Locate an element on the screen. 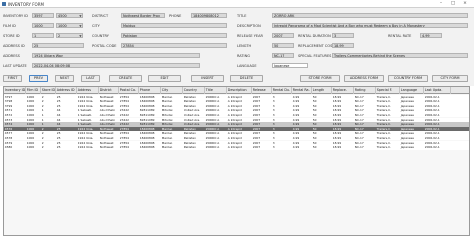  country-field: Pakistan is located at coordinates (174, 35).